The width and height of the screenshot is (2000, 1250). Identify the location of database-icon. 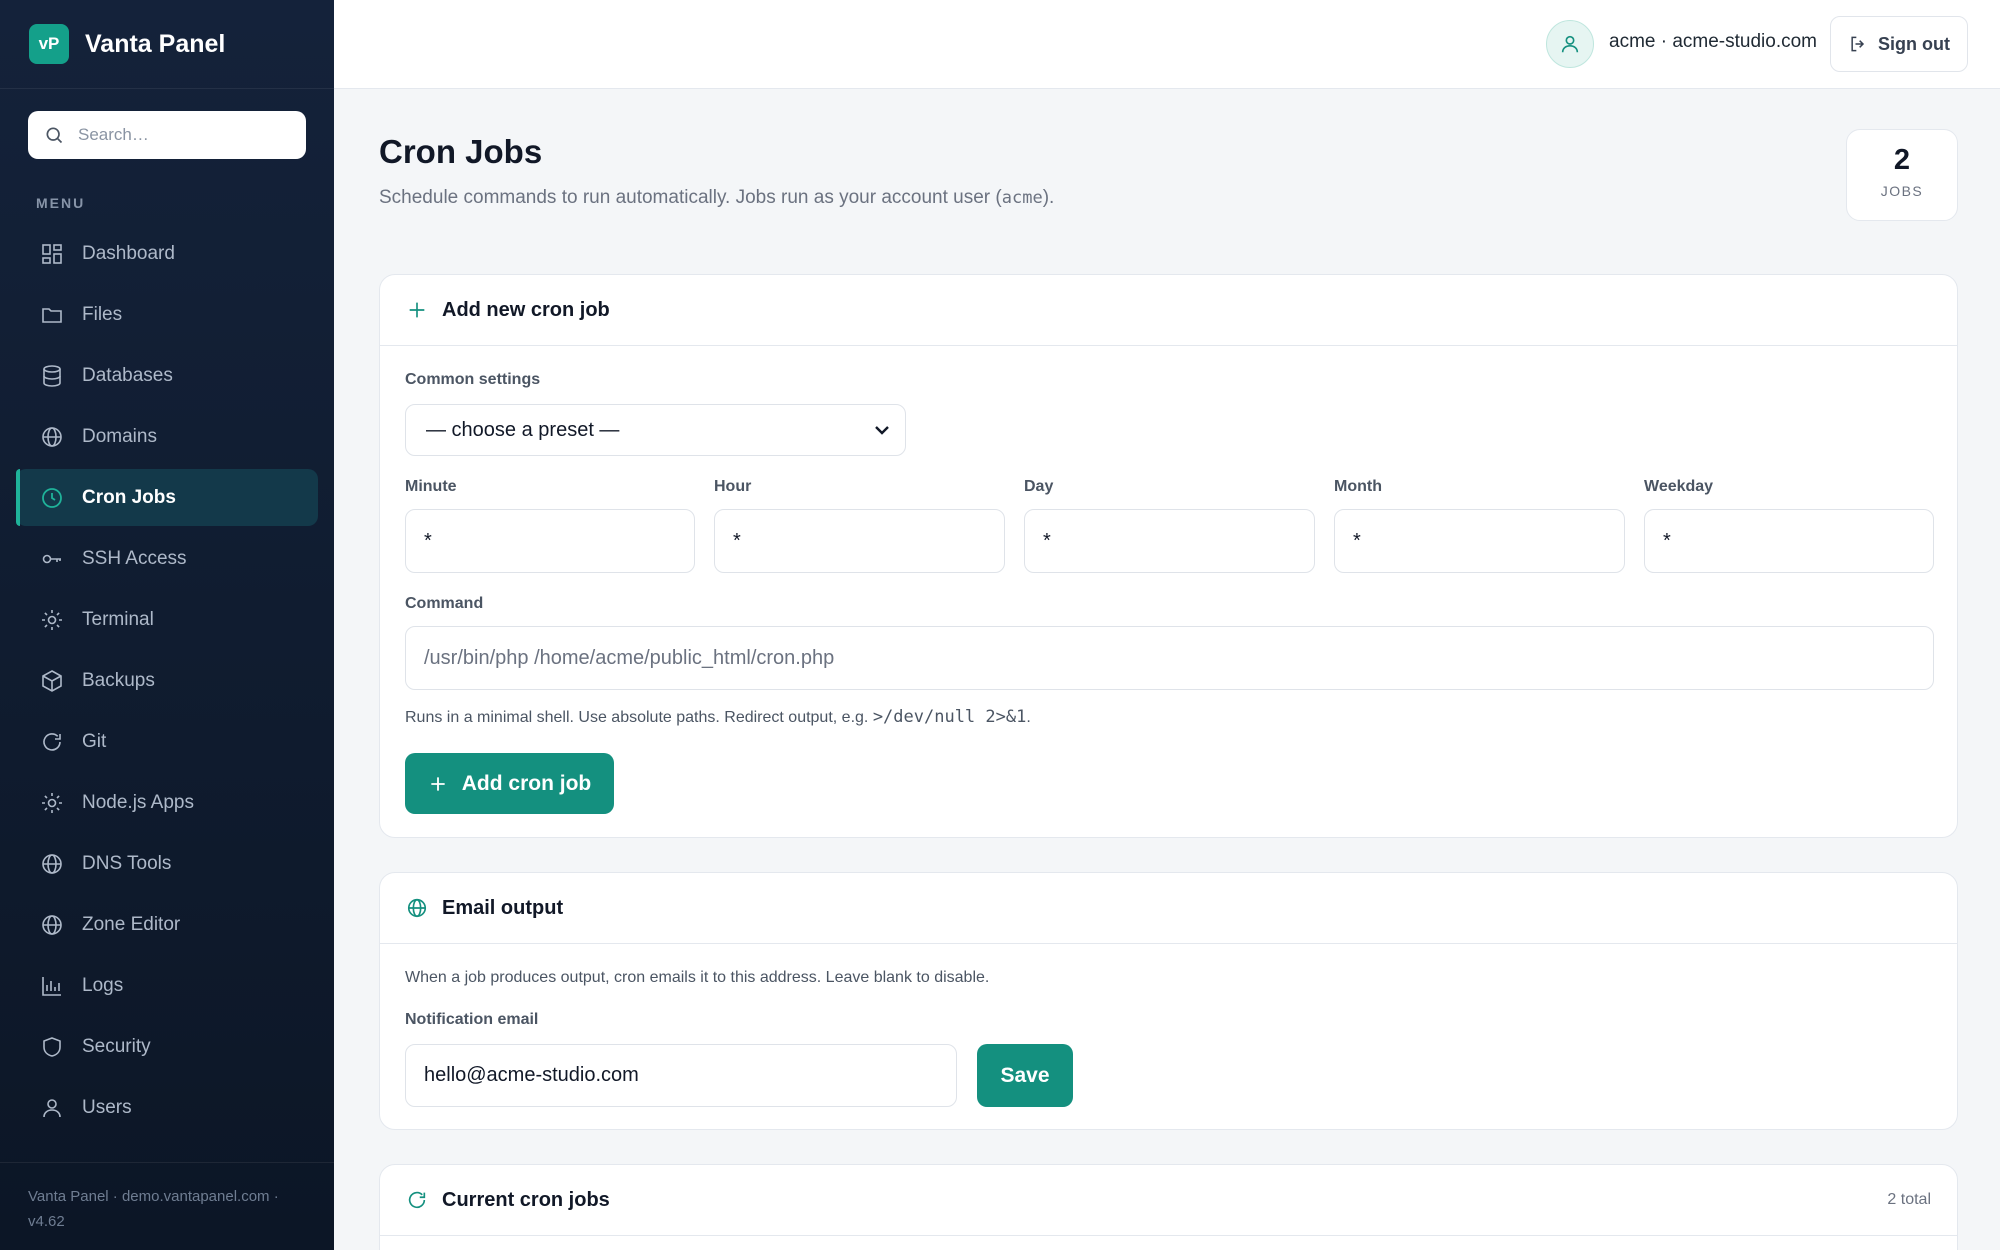
(52, 375).